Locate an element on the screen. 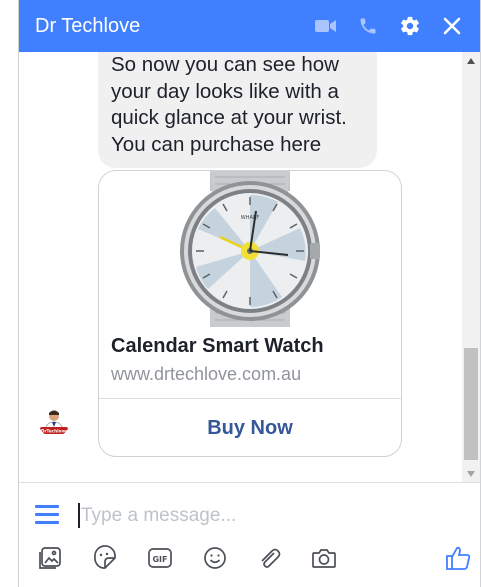 Image resolution: width=481 pixels, height=587 pixels. card-title: Calendar Smart Watch is located at coordinates (217, 346).